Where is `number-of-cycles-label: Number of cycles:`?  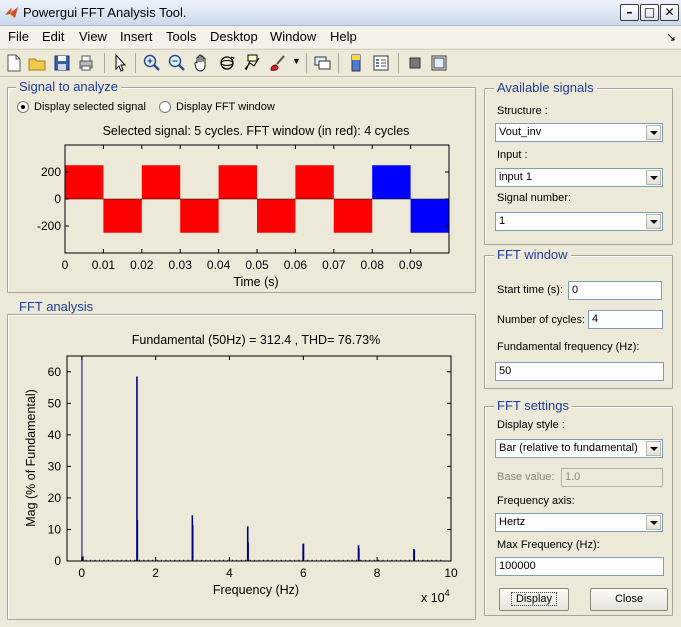
number-of-cycles-label: Number of cycles: is located at coordinates (541, 320).